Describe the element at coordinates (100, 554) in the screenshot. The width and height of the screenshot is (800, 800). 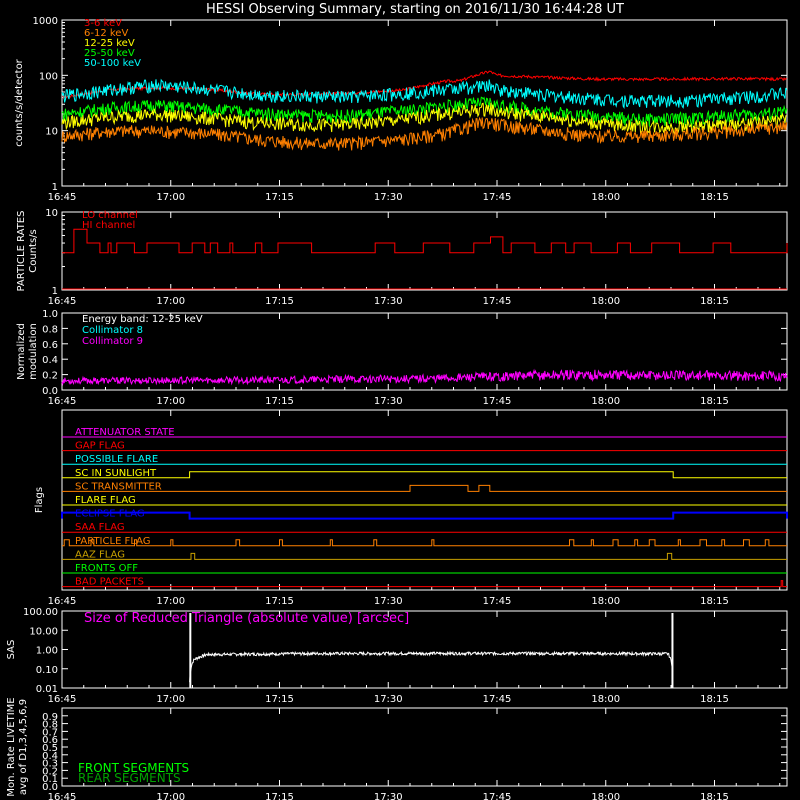
I see `flag-label: AAZ FLAG` at that location.